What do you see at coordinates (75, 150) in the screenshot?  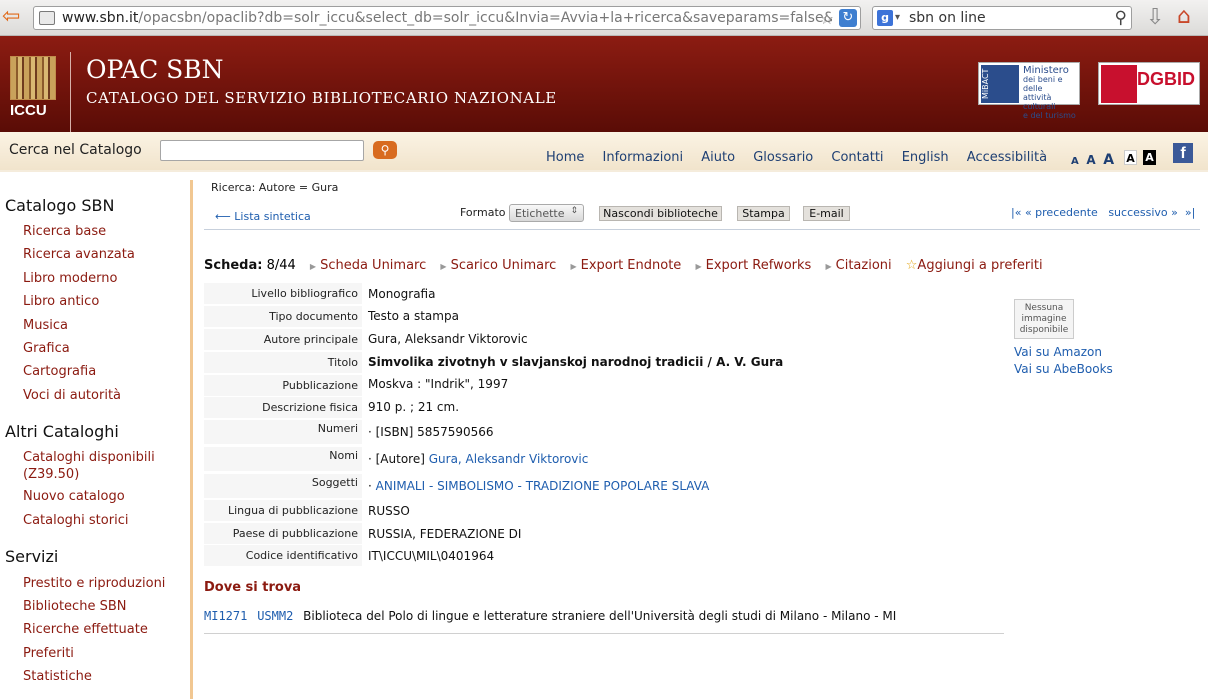 I see `catalog-search-label: Cerca nel Catalogo` at bounding box center [75, 150].